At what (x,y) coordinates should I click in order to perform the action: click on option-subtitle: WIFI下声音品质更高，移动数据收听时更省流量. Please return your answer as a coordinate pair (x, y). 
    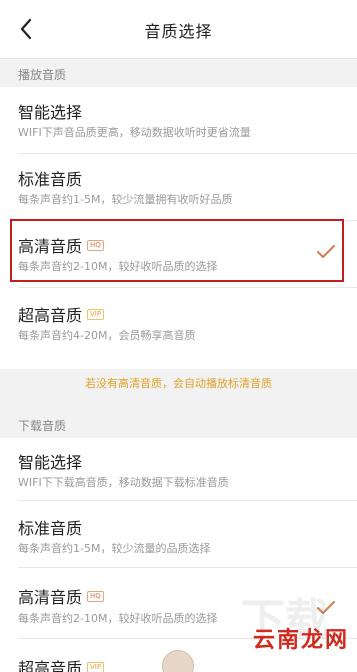
    Looking at the image, I should click on (134, 132).